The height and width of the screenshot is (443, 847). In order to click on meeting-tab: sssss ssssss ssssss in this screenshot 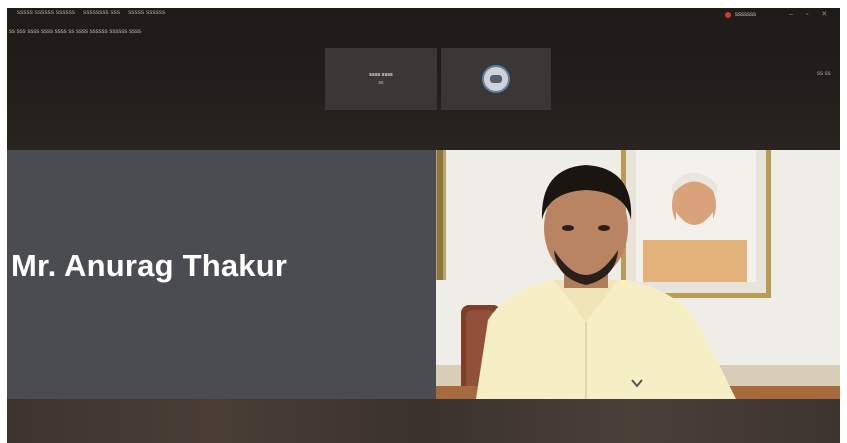, I will do `click(46, 13)`.